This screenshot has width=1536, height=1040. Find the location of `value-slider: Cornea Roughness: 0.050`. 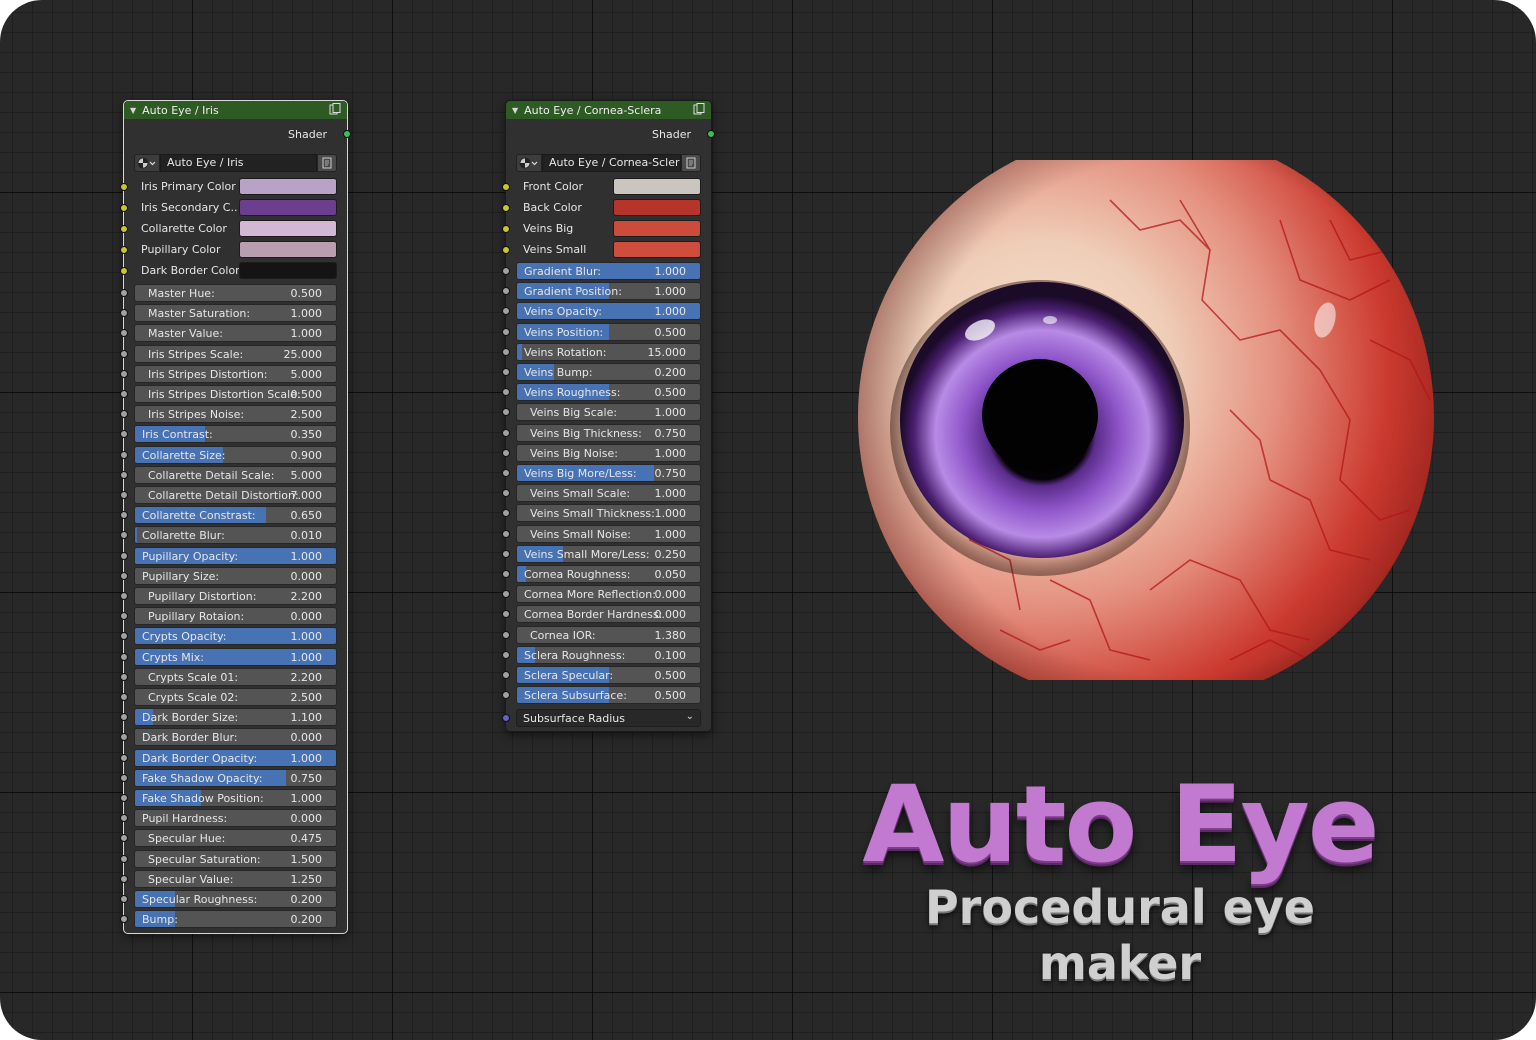

value-slider: Cornea Roughness: 0.050 is located at coordinates (608, 574).